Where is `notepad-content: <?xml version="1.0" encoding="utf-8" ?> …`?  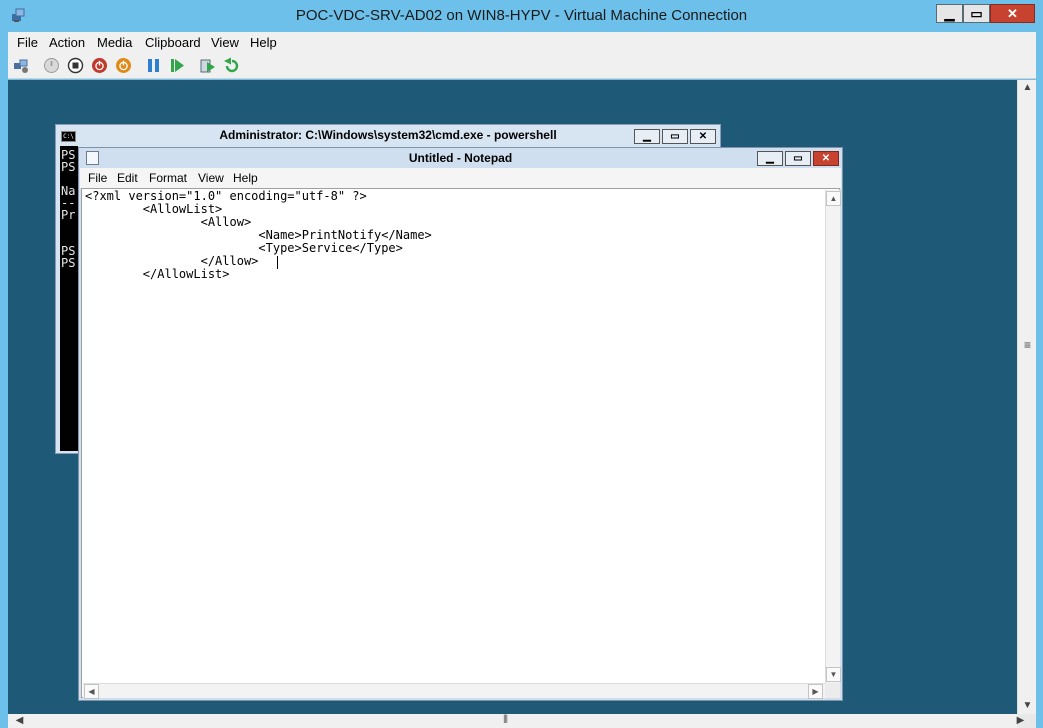 notepad-content: <?xml version="1.0" encoding="utf-8" ?> … is located at coordinates (258, 235).